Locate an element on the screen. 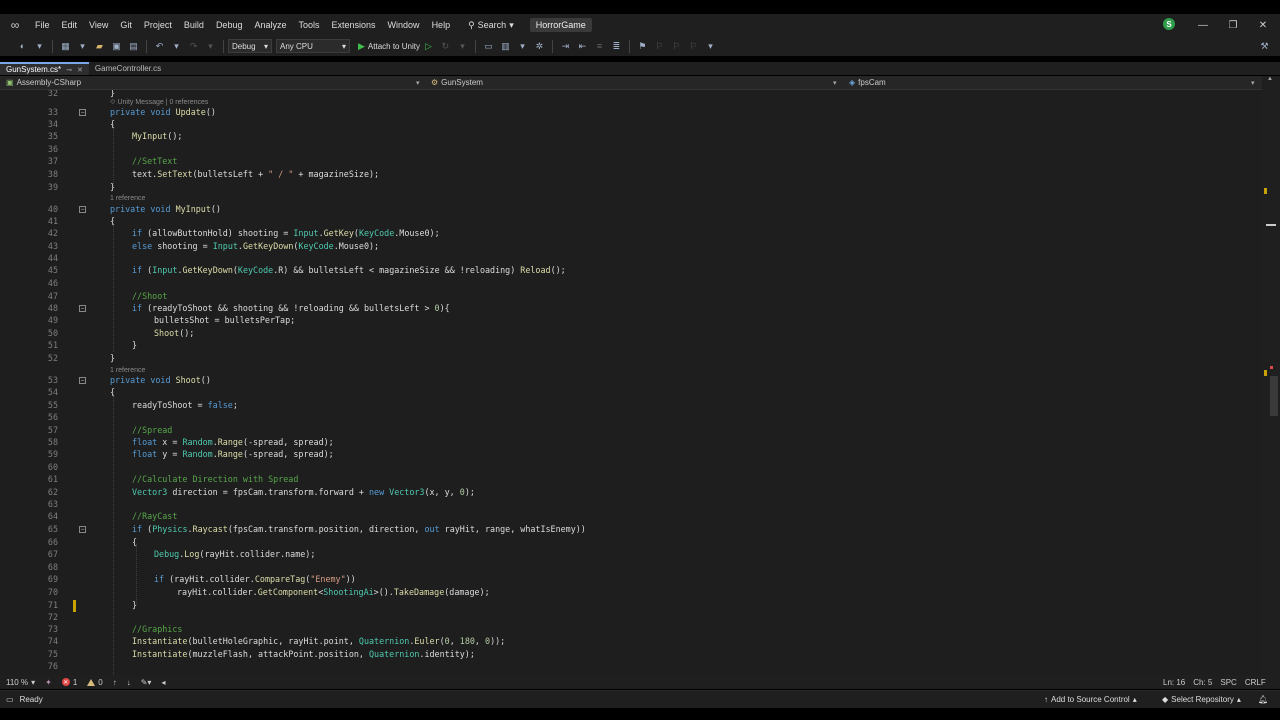 The height and width of the screenshot is (720, 1280). visual-studio-logo-icon: ∞ is located at coordinates (15, 25).